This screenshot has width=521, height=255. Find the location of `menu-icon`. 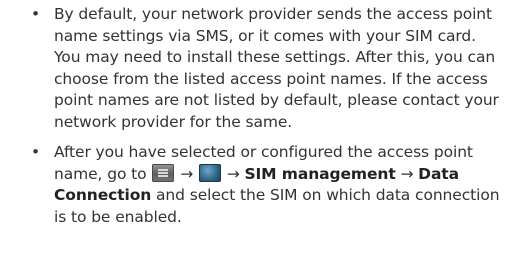

menu-icon is located at coordinates (163, 172).